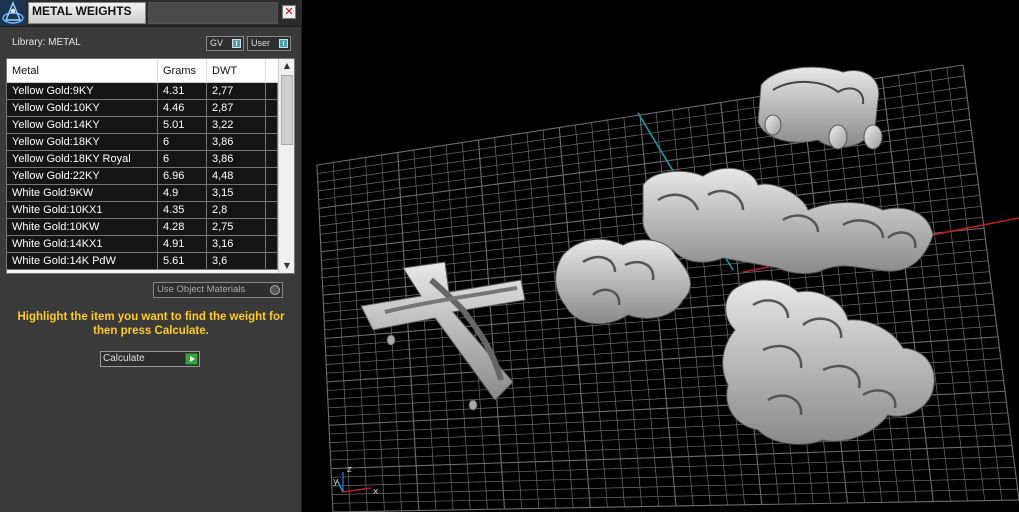 The width and height of the screenshot is (1019, 512). I want to click on table-row: Yellow Gold:22KY 6.96 4,48, so click(142, 176).